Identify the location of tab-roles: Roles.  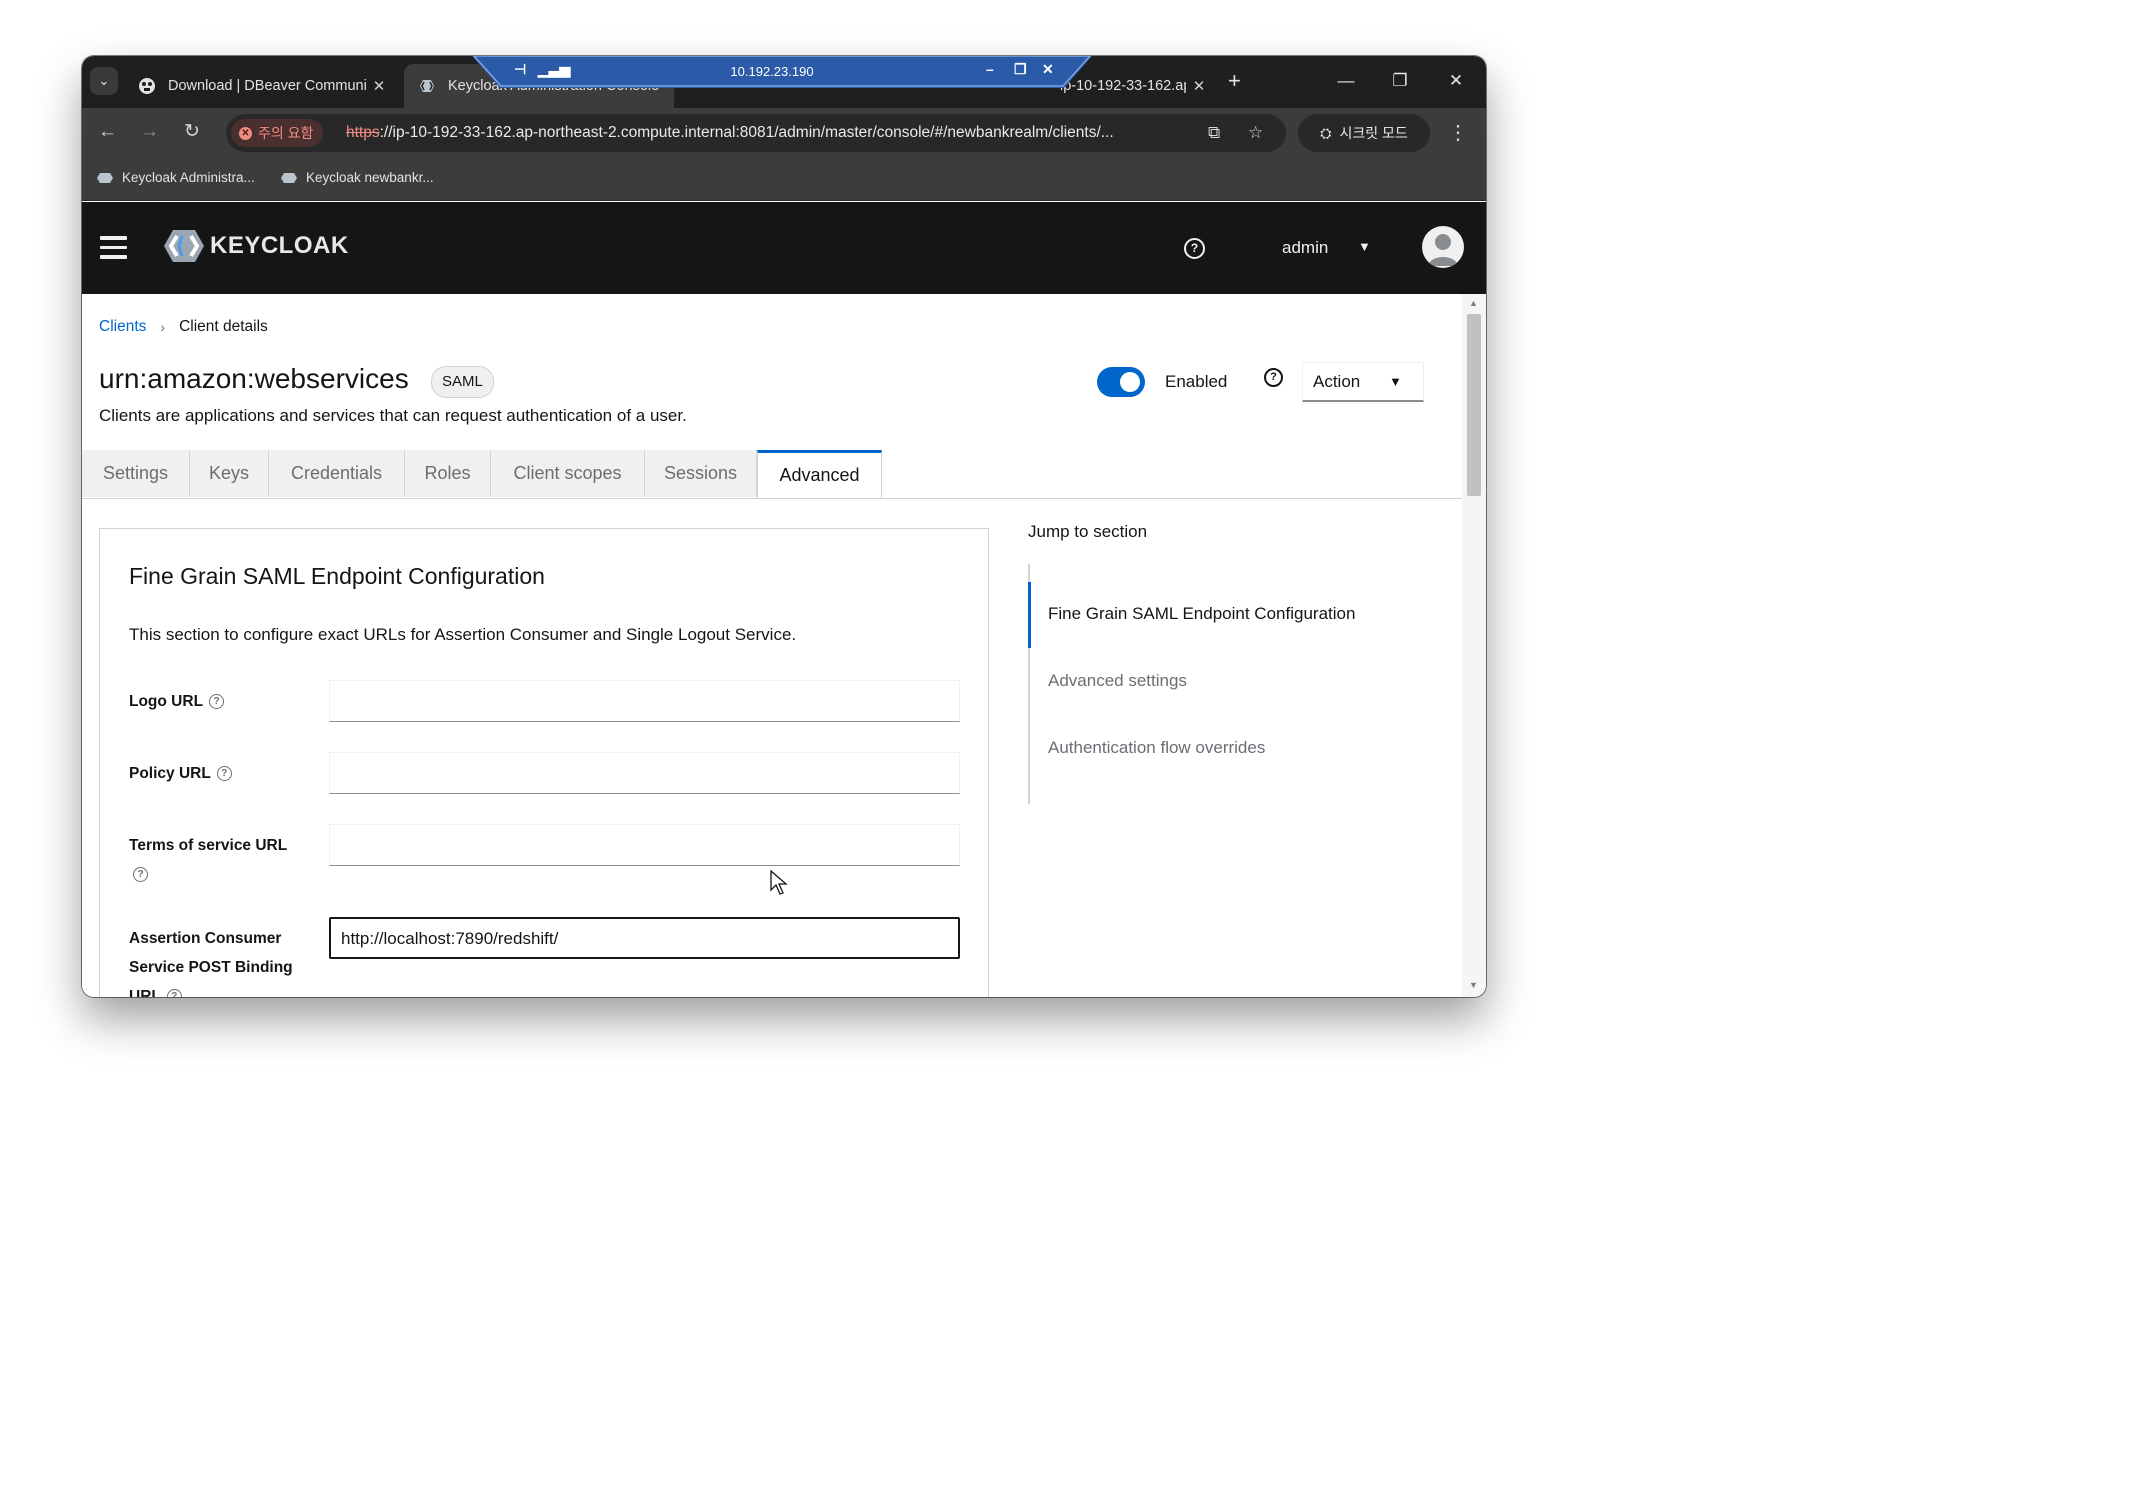
(448, 473).